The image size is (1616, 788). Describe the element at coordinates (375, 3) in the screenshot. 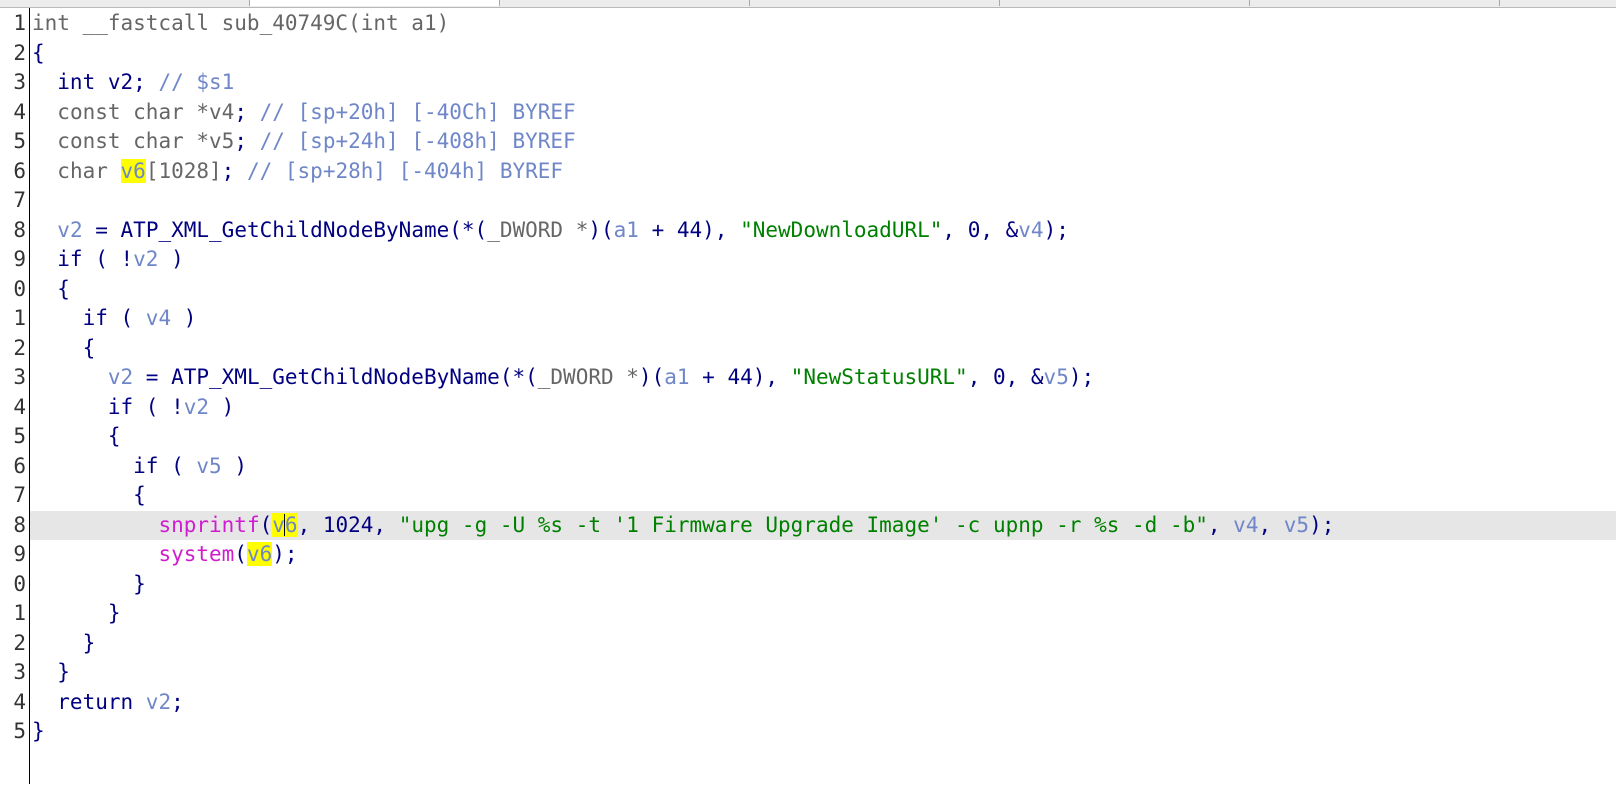

I see `tab-pseudocode-active` at that location.